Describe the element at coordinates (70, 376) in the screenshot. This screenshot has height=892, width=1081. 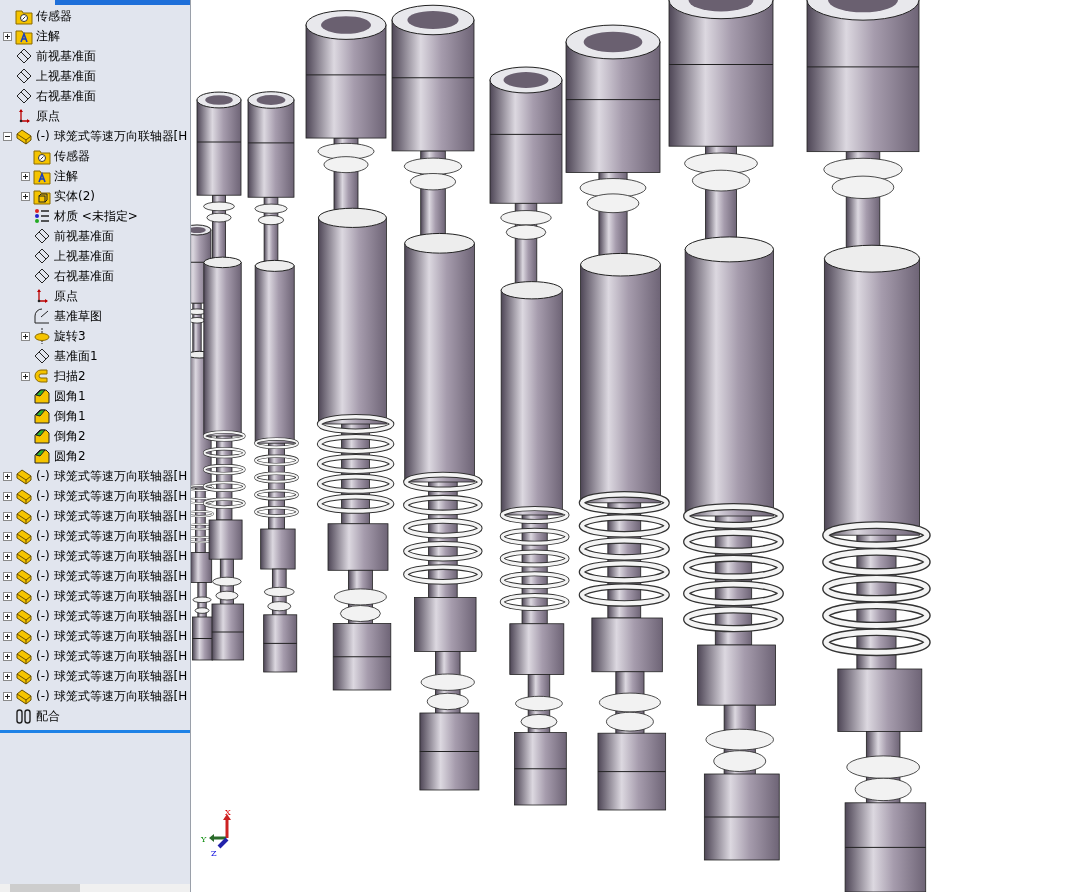
I see `tree-item-label: 扫描2` at that location.